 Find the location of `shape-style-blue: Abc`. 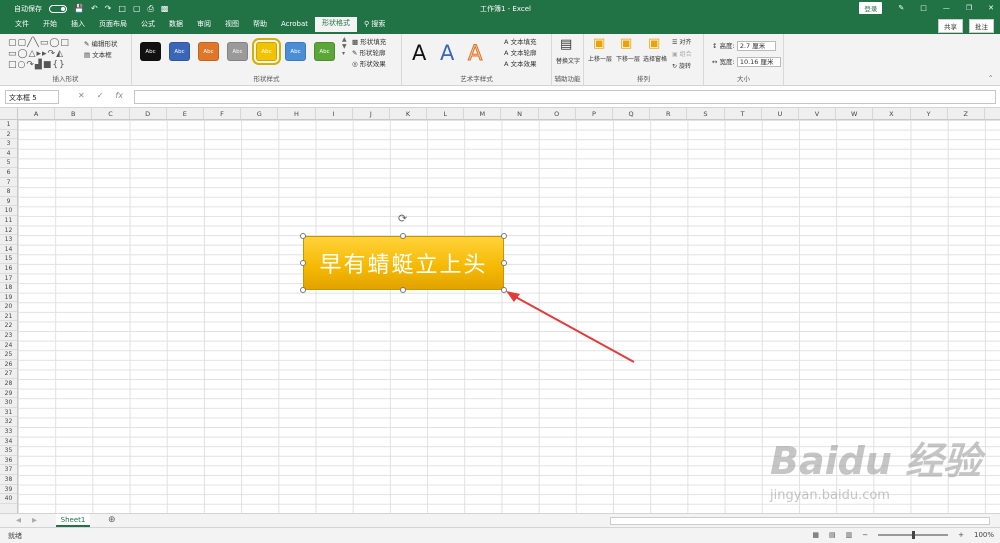

shape-style-blue: Abc is located at coordinates (179, 51).